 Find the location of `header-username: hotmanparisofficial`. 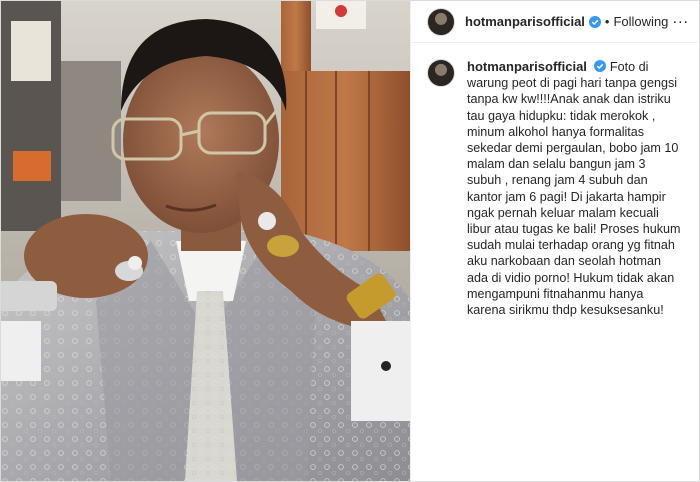

header-username: hotmanparisofficial is located at coordinates (525, 21).